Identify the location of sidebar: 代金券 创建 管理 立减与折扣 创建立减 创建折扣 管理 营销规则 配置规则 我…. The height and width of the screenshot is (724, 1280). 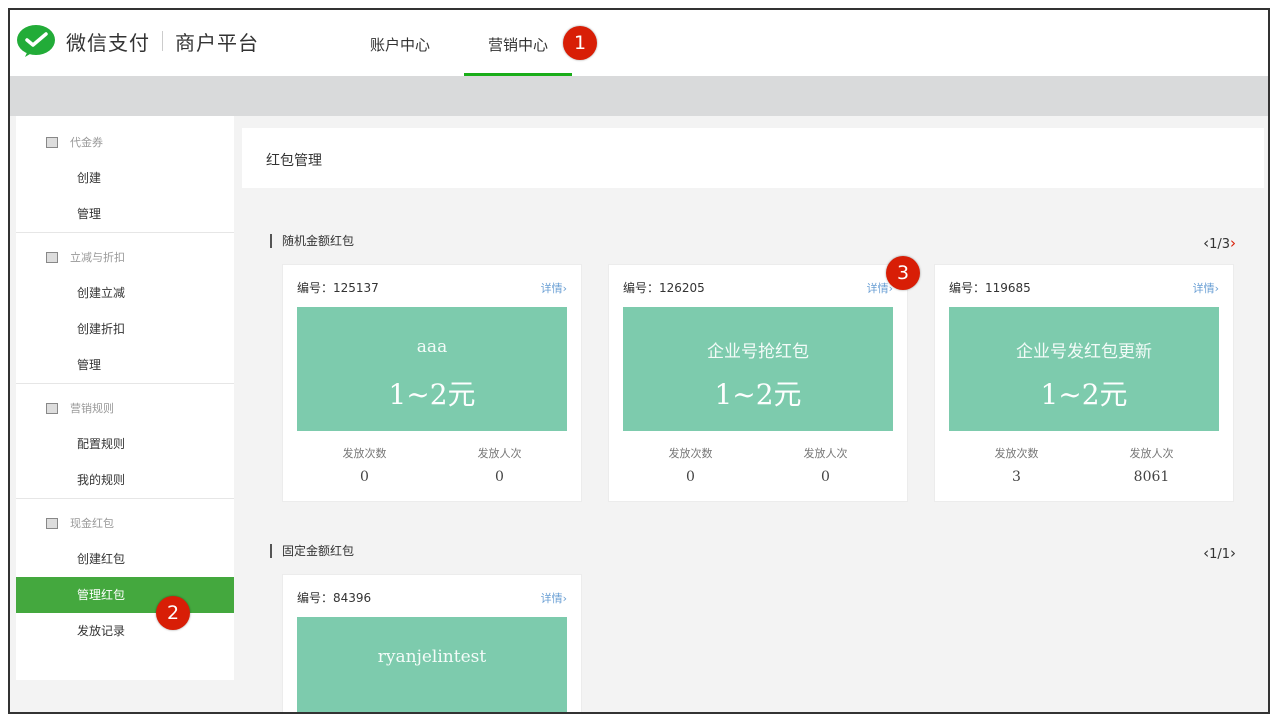
(125, 398).